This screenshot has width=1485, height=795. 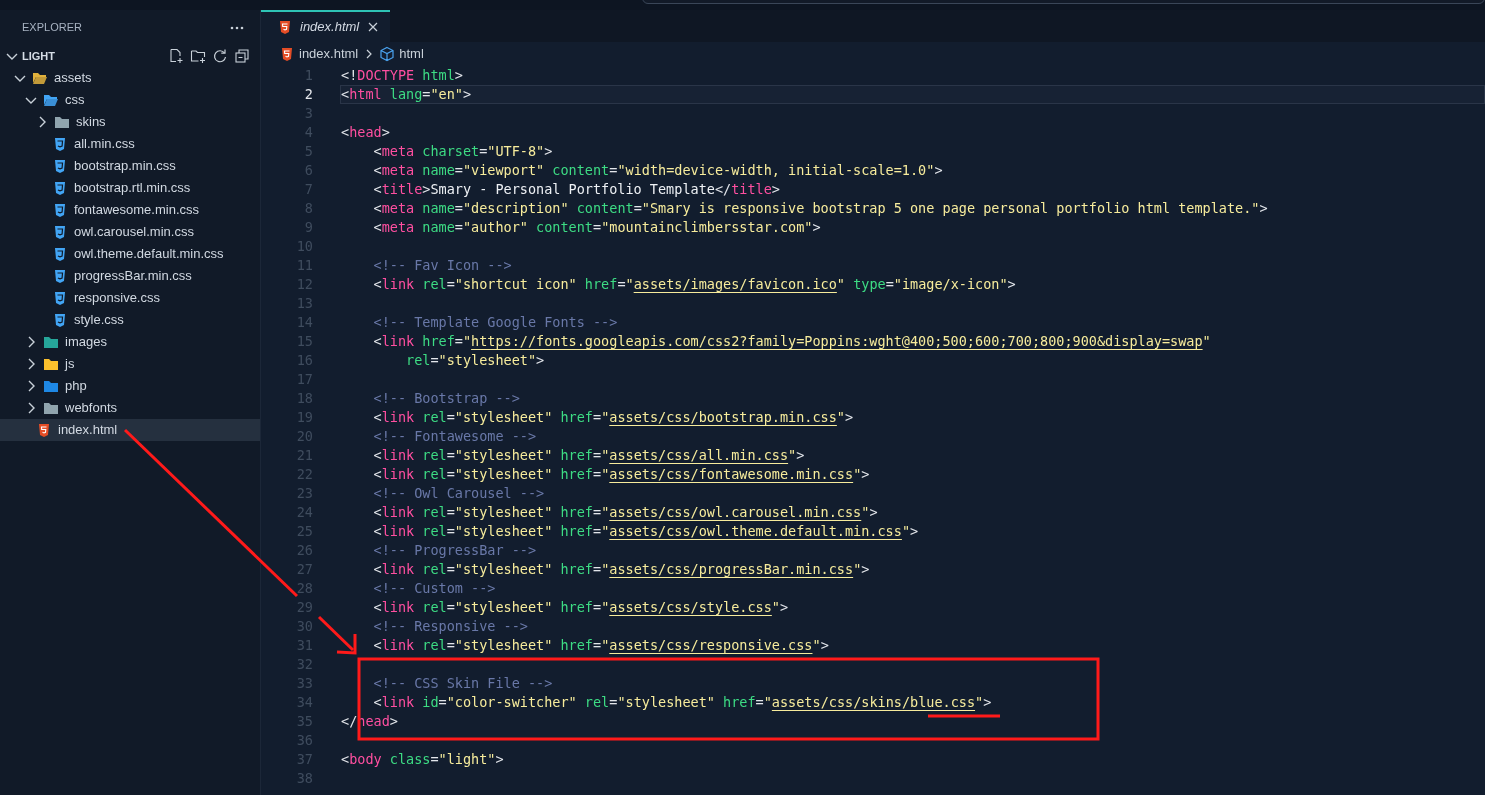 What do you see at coordinates (596, 228) in the screenshot?
I see `code-line: <meta name="author" content="mountainclimbersstar.com">` at bounding box center [596, 228].